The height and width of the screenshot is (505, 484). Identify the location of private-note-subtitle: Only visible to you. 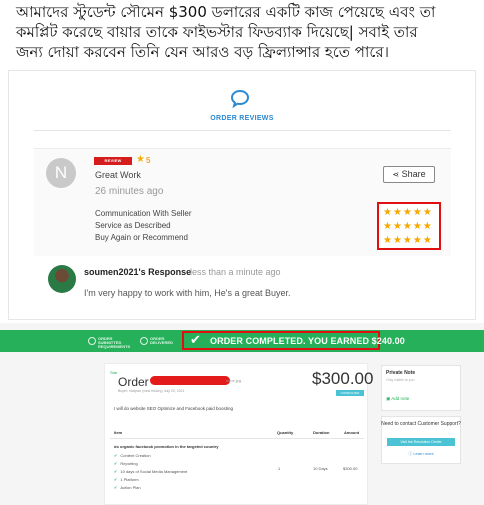
(400, 380).